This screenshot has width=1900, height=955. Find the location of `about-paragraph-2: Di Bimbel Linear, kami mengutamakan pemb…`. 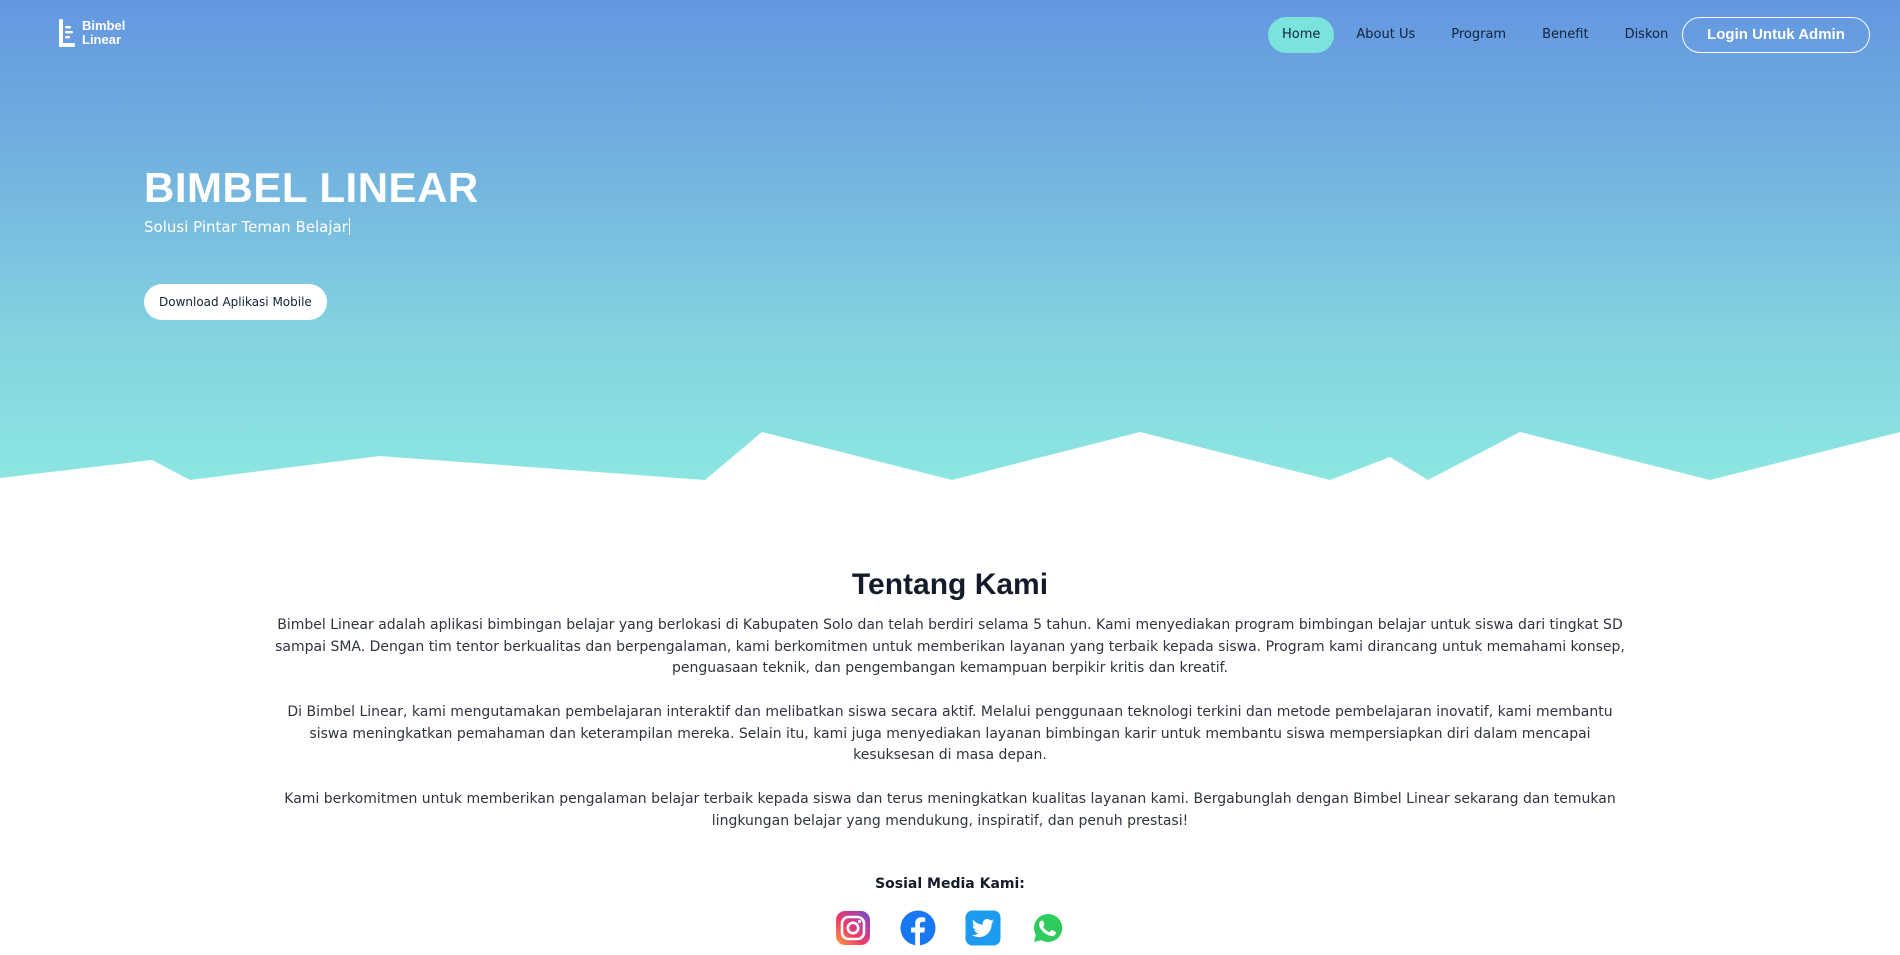

about-paragraph-2: Di Bimbel Linear, kami mengutamakan pemb… is located at coordinates (950, 733).